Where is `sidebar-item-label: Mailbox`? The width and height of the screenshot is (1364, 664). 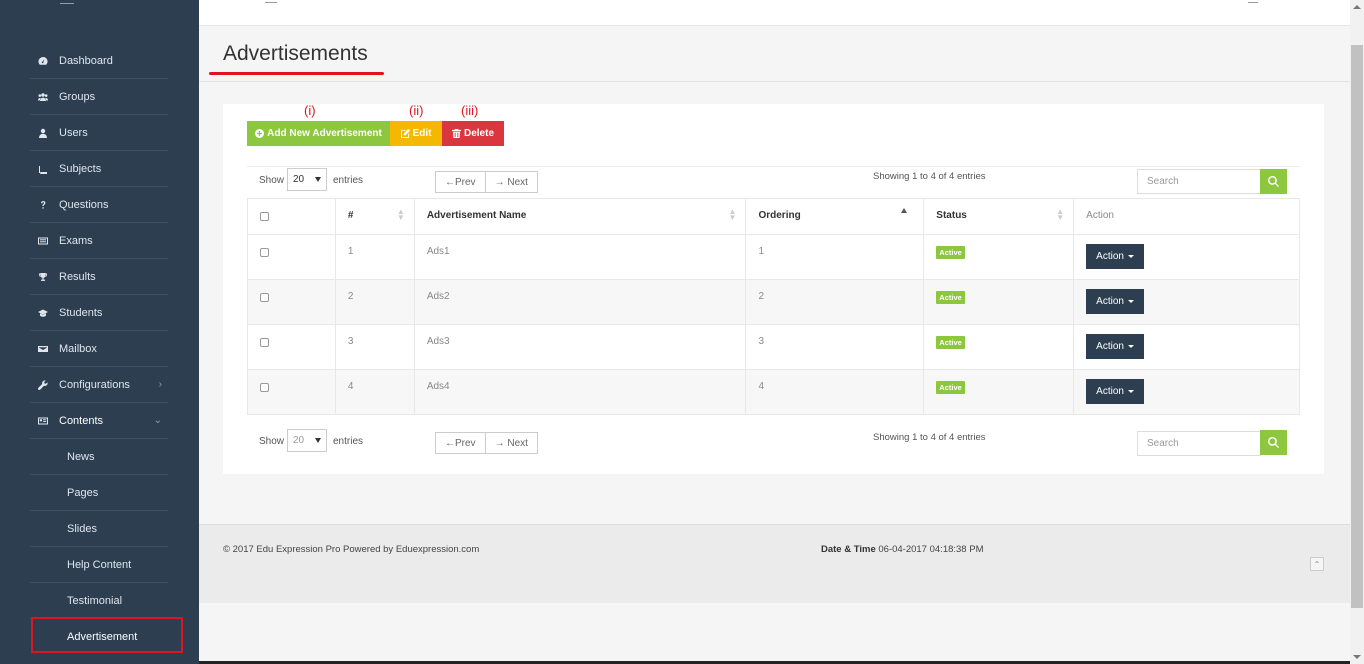 sidebar-item-label: Mailbox is located at coordinates (78, 348).